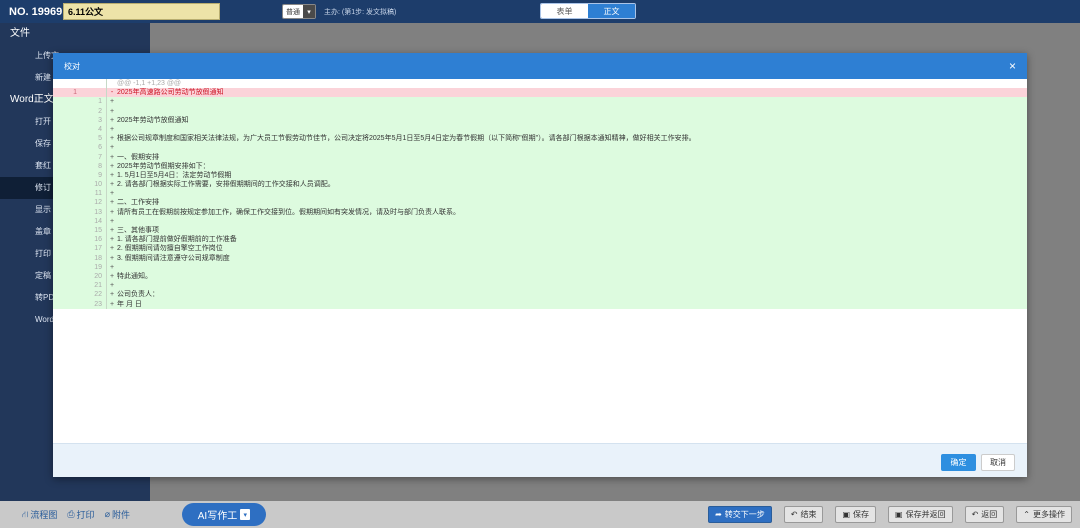 This screenshot has width=1080, height=528. What do you see at coordinates (540, 148) in the screenshot?
I see `diff-row-added: 6 +` at bounding box center [540, 148].